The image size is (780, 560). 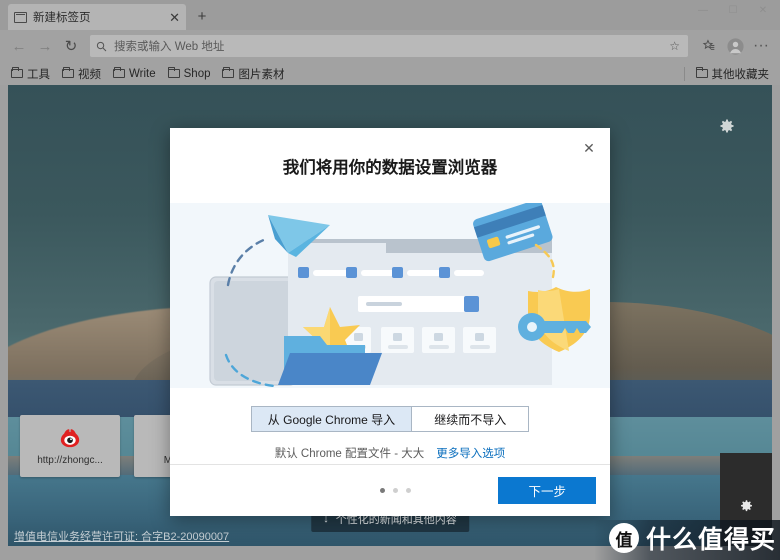 What do you see at coordinates (390, 73) in the screenshot?
I see `bookmarks-bar: 工具 视频 Write Shop 图片素材 其他收藏夹` at bounding box center [390, 73].